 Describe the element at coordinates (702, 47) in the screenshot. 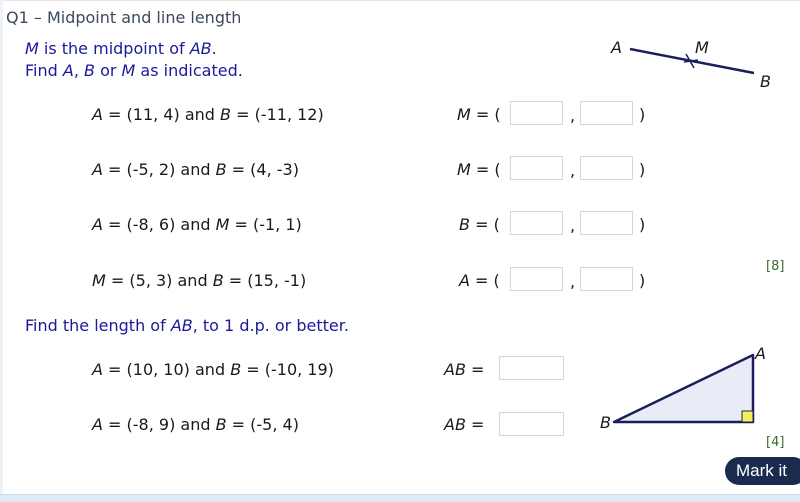

I see `diagram-label-m: M` at that location.